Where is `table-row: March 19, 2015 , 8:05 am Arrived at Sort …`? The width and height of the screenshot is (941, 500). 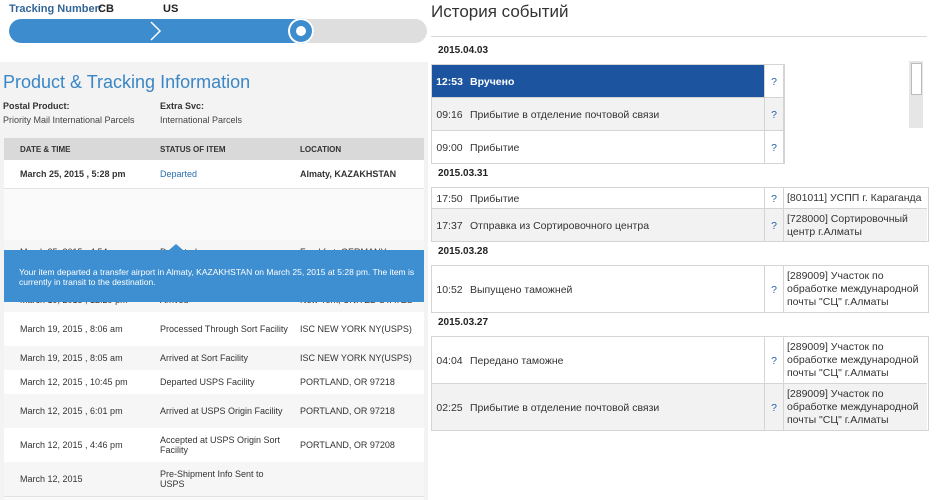 table-row: March 19, 2015 , 8:05 am Arrived at Sort … is located at coordinates (214, 358).